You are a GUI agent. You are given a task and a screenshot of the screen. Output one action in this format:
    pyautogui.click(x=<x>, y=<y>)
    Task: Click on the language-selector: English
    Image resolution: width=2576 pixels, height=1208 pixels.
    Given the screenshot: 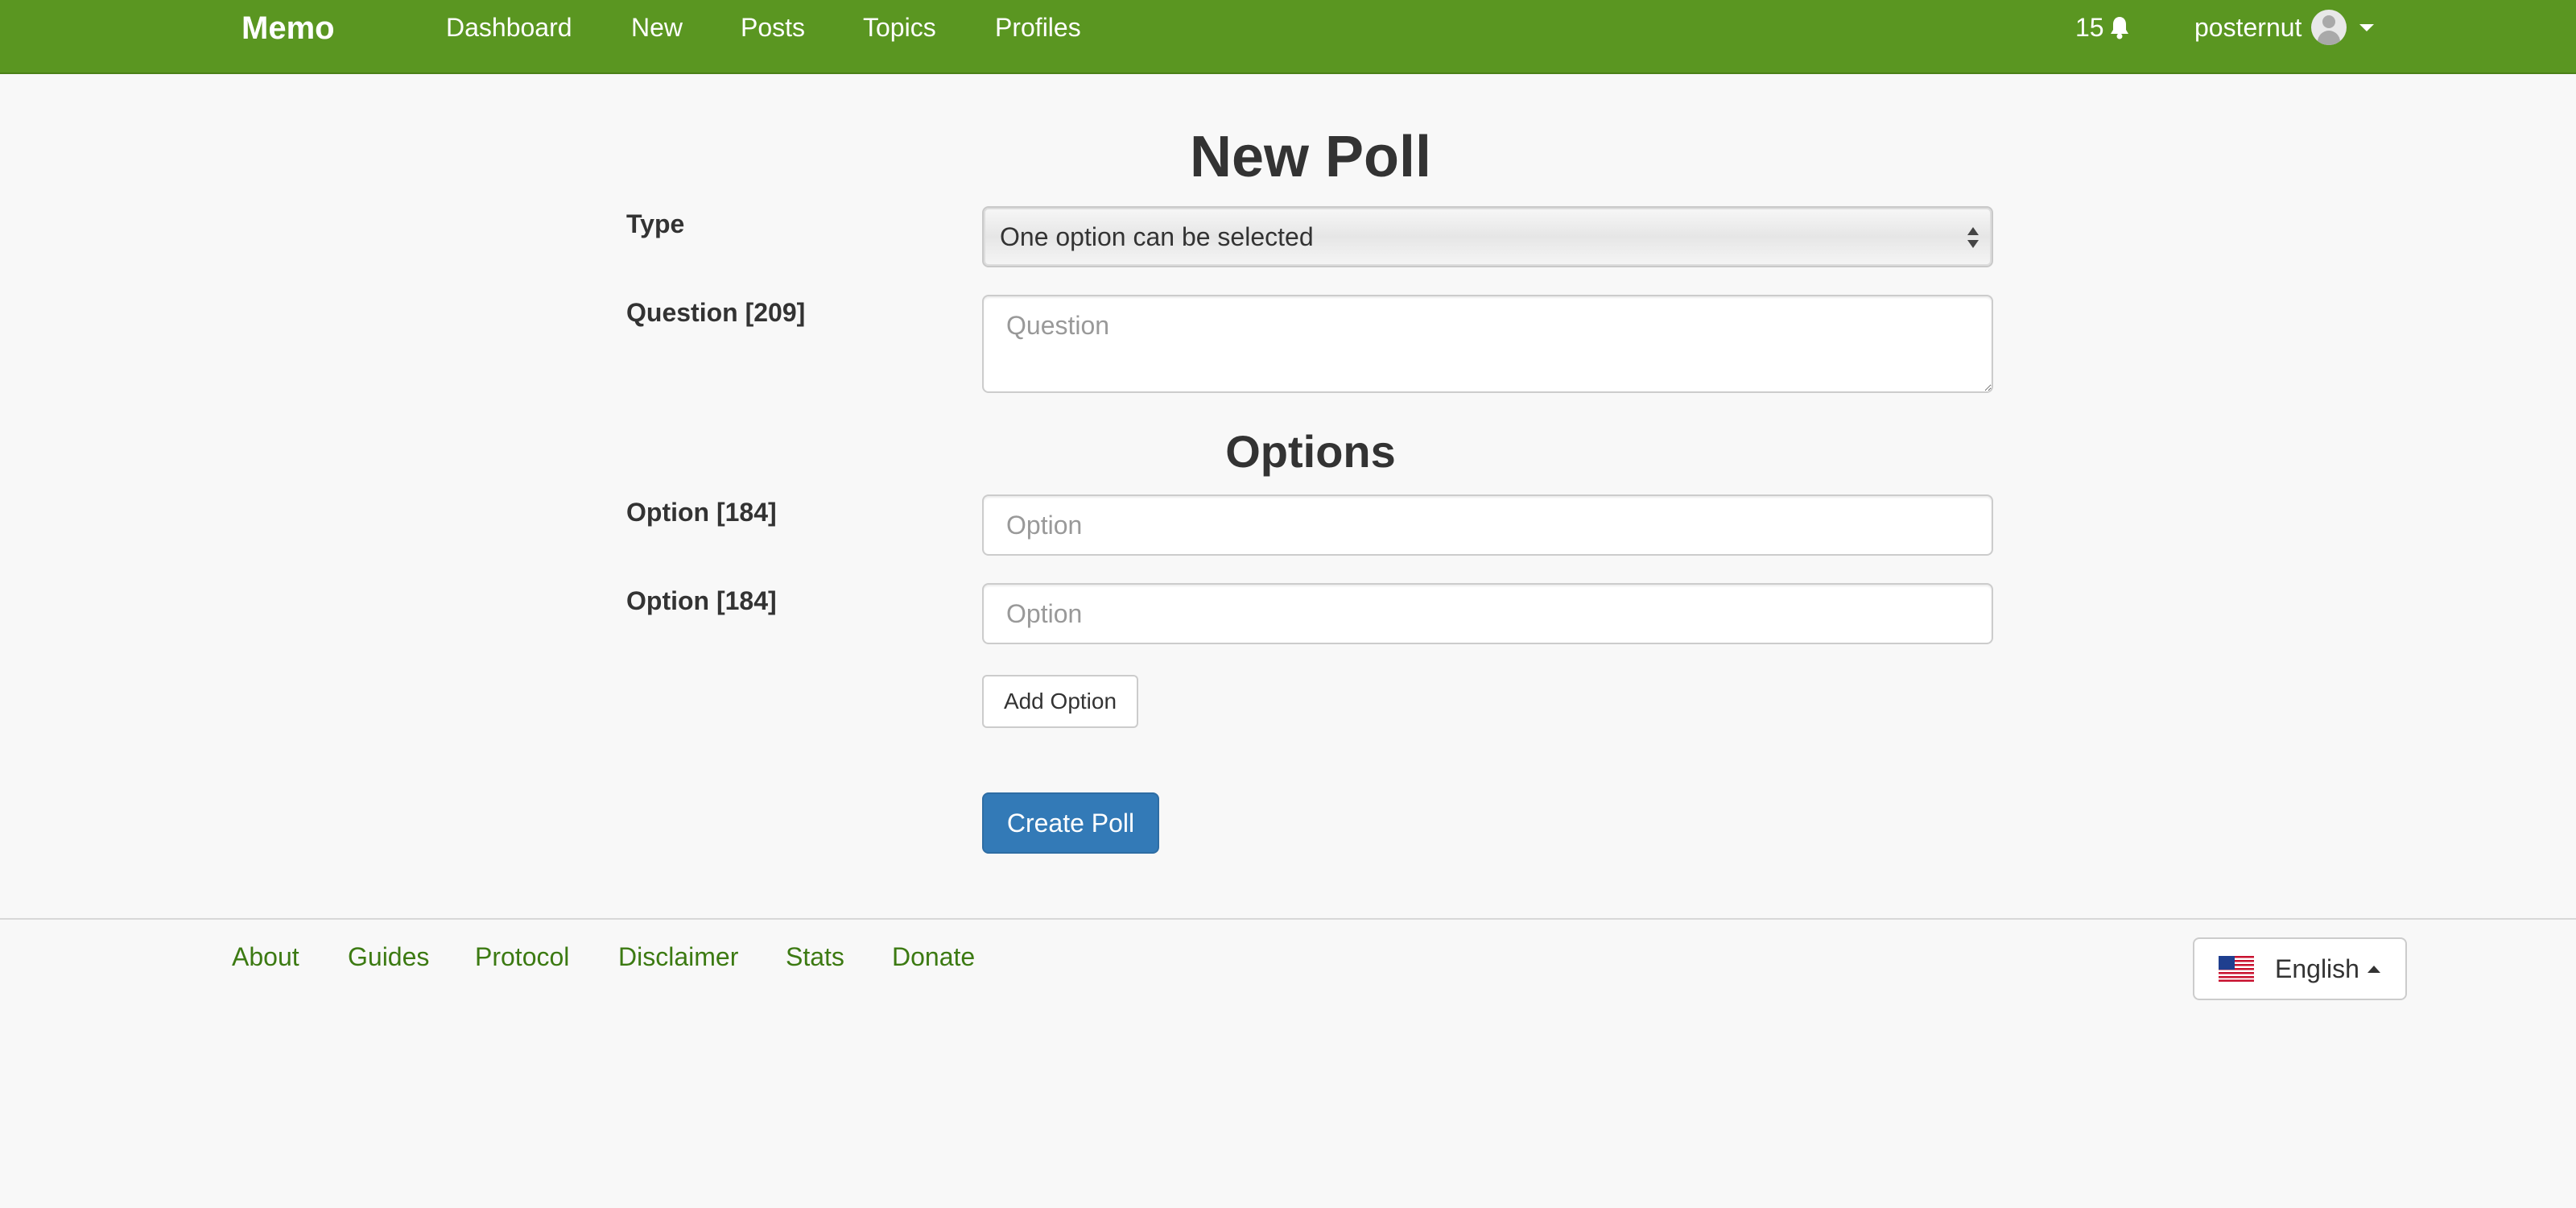 What is the action you would take?
    pyautogui.click(x=2300, y=968)
    